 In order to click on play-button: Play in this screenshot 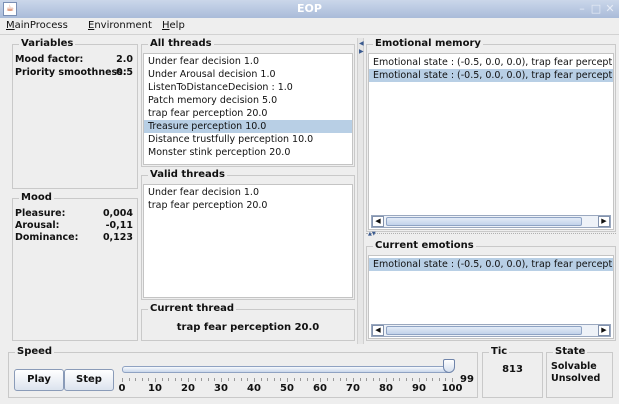, I will do `click(39, 380)`.